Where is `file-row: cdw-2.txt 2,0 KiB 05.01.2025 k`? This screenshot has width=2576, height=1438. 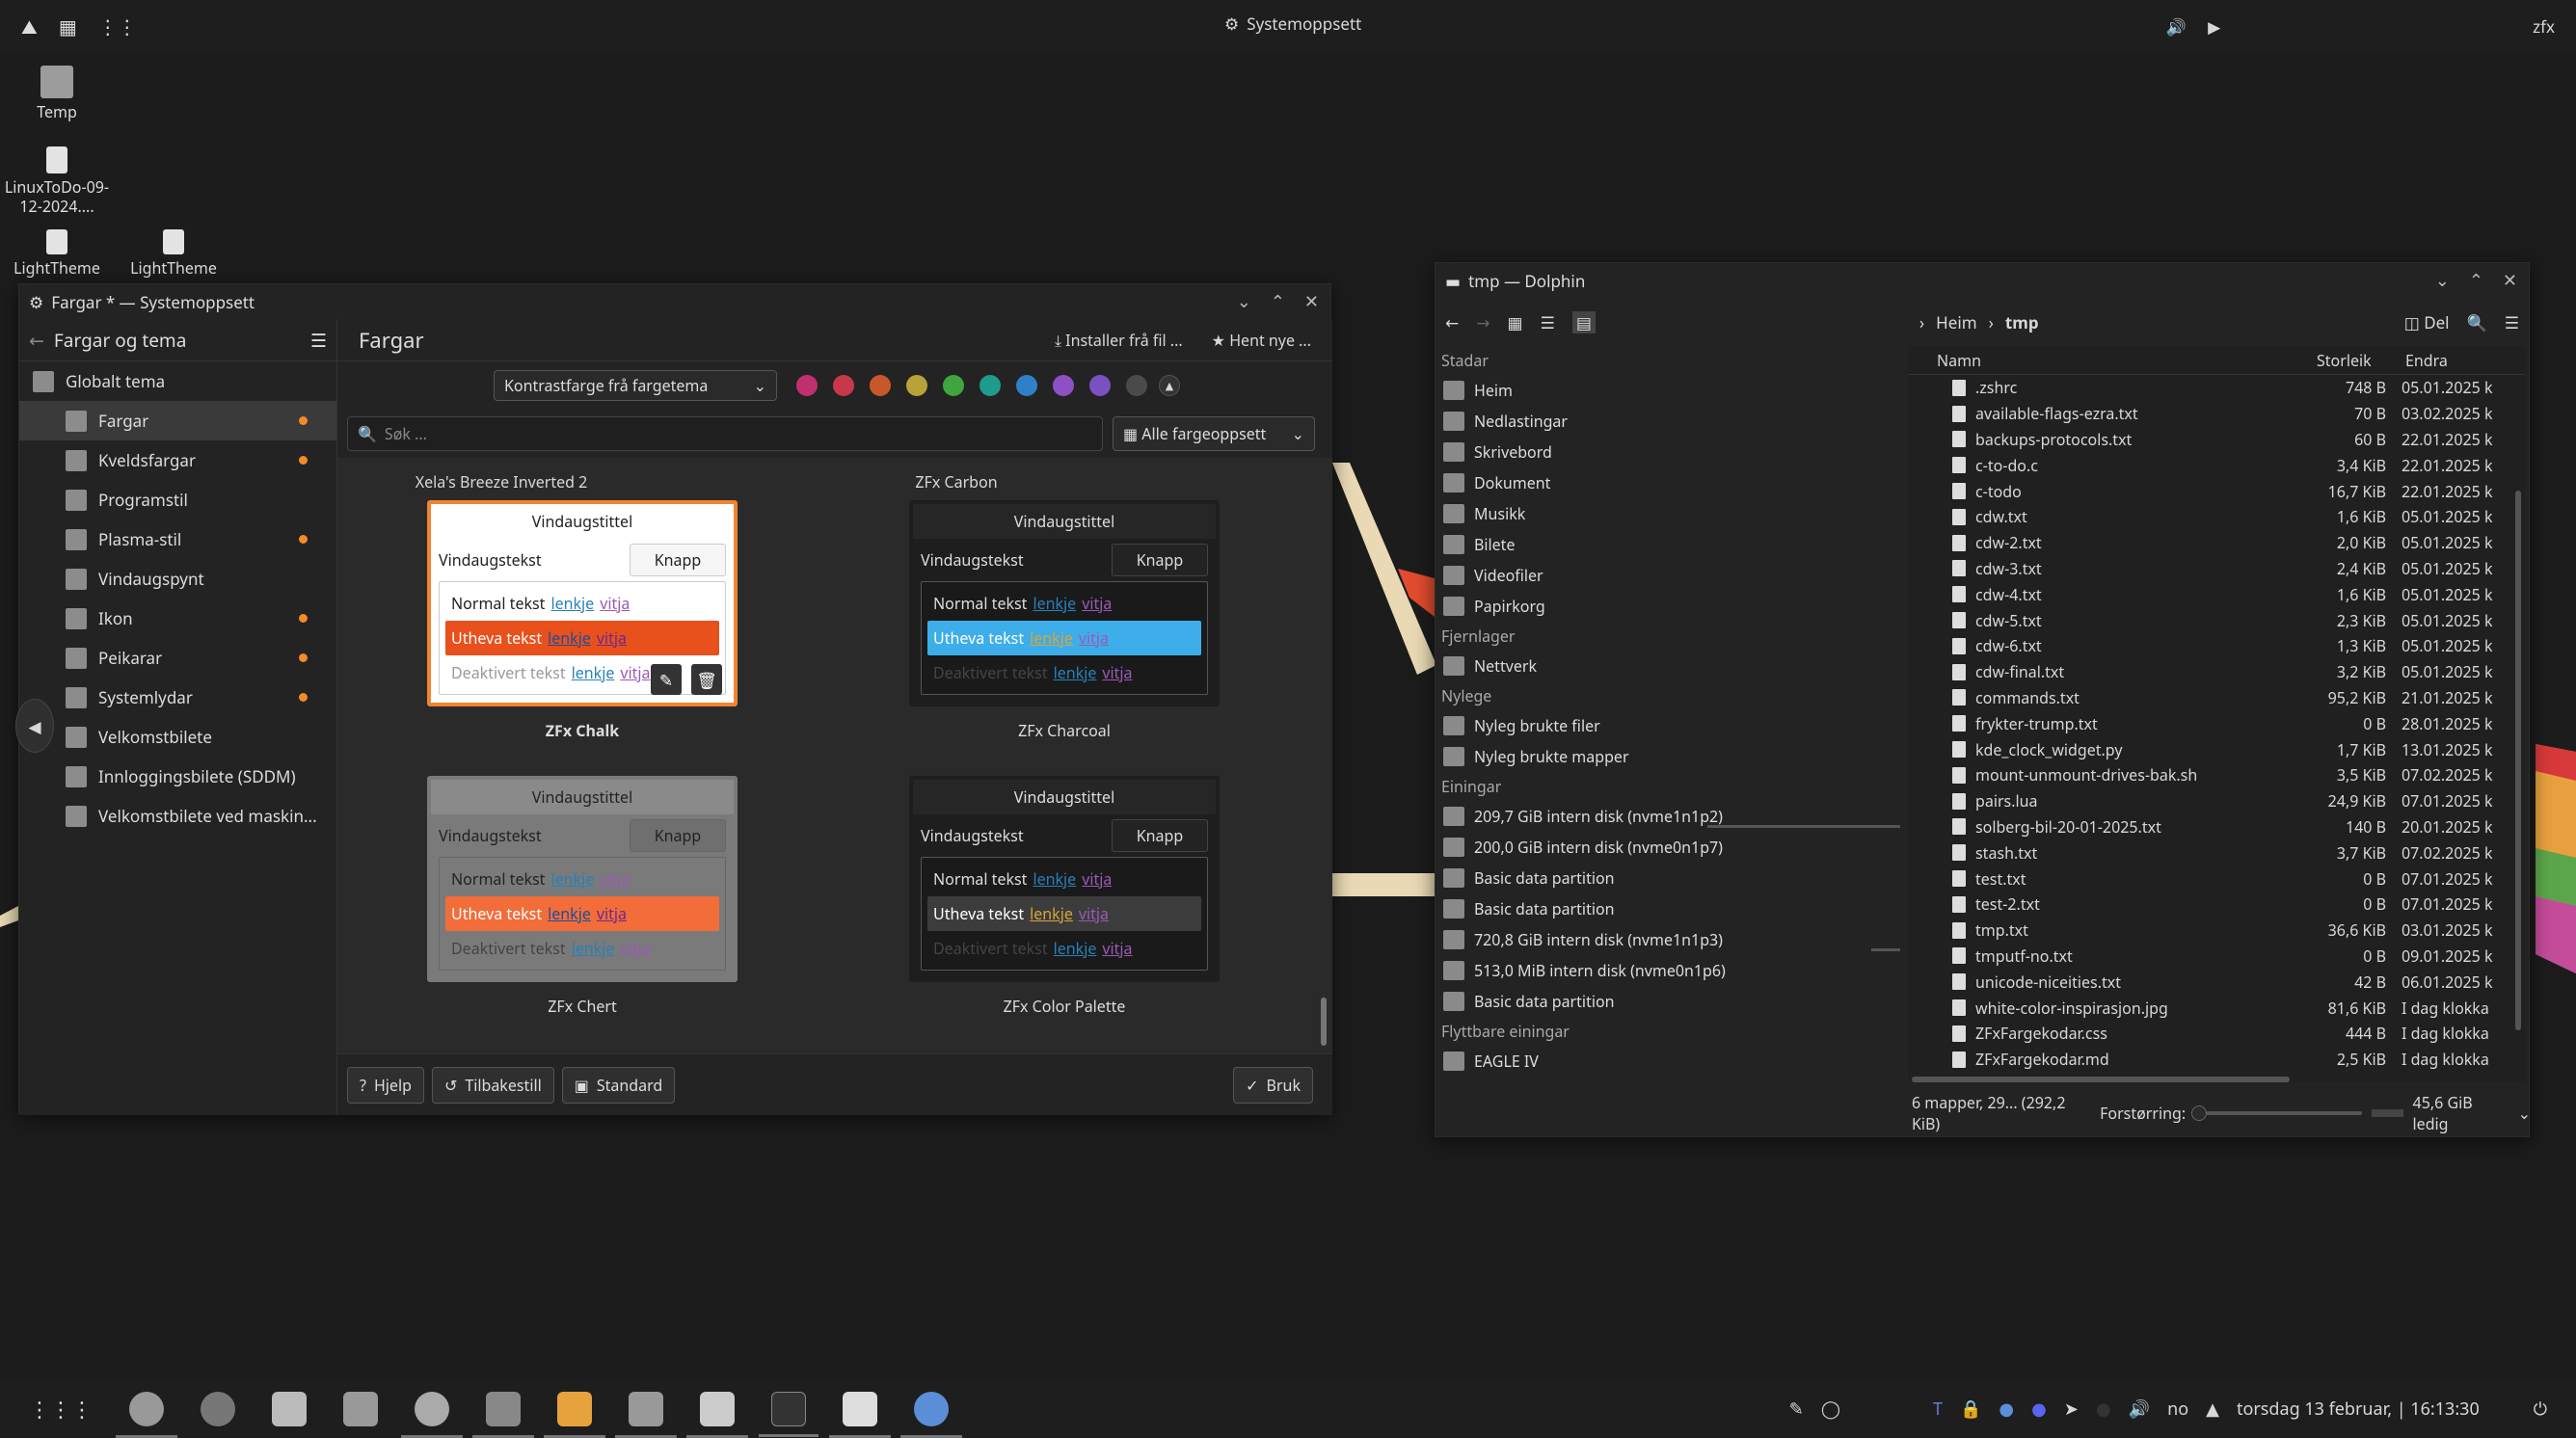 file-row: cdw-2.txt 2,0 KiB 05.01.2025 k is located at coordinates (2217, 543).